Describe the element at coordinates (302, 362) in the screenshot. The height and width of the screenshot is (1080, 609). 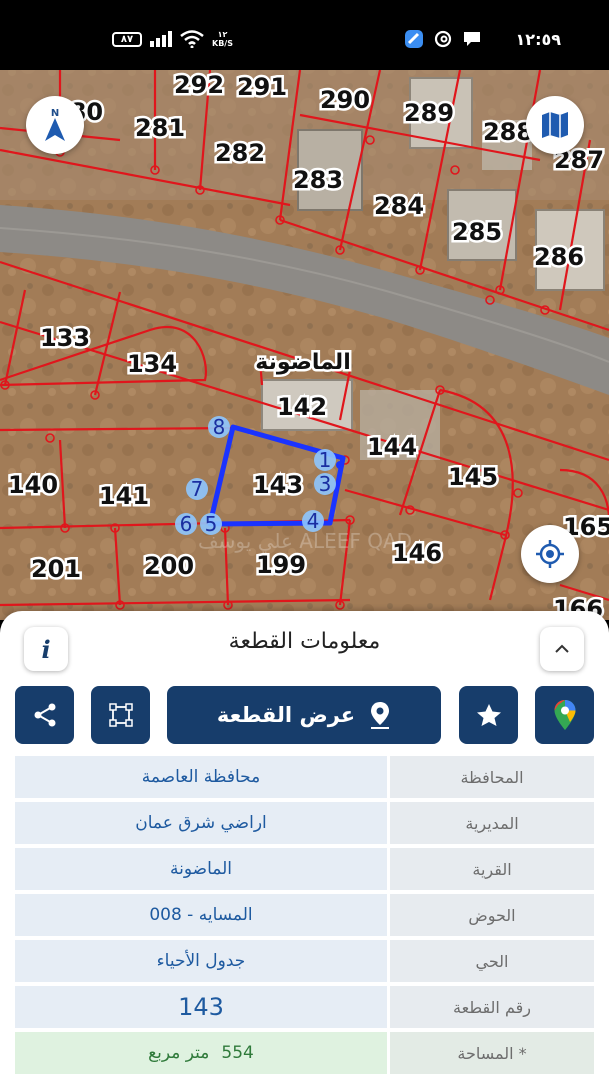
I see `village-map-label: الماضونة` at that location.